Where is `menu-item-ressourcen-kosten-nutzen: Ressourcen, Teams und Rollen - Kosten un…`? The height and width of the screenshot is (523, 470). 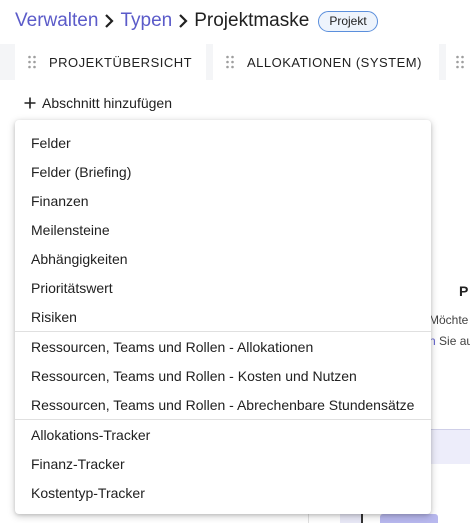
menu-item-ressourcen-kosten-nutzen: Ressourcen, Teams und Rollen - Kosten un… is located at coordinates (223, 375).